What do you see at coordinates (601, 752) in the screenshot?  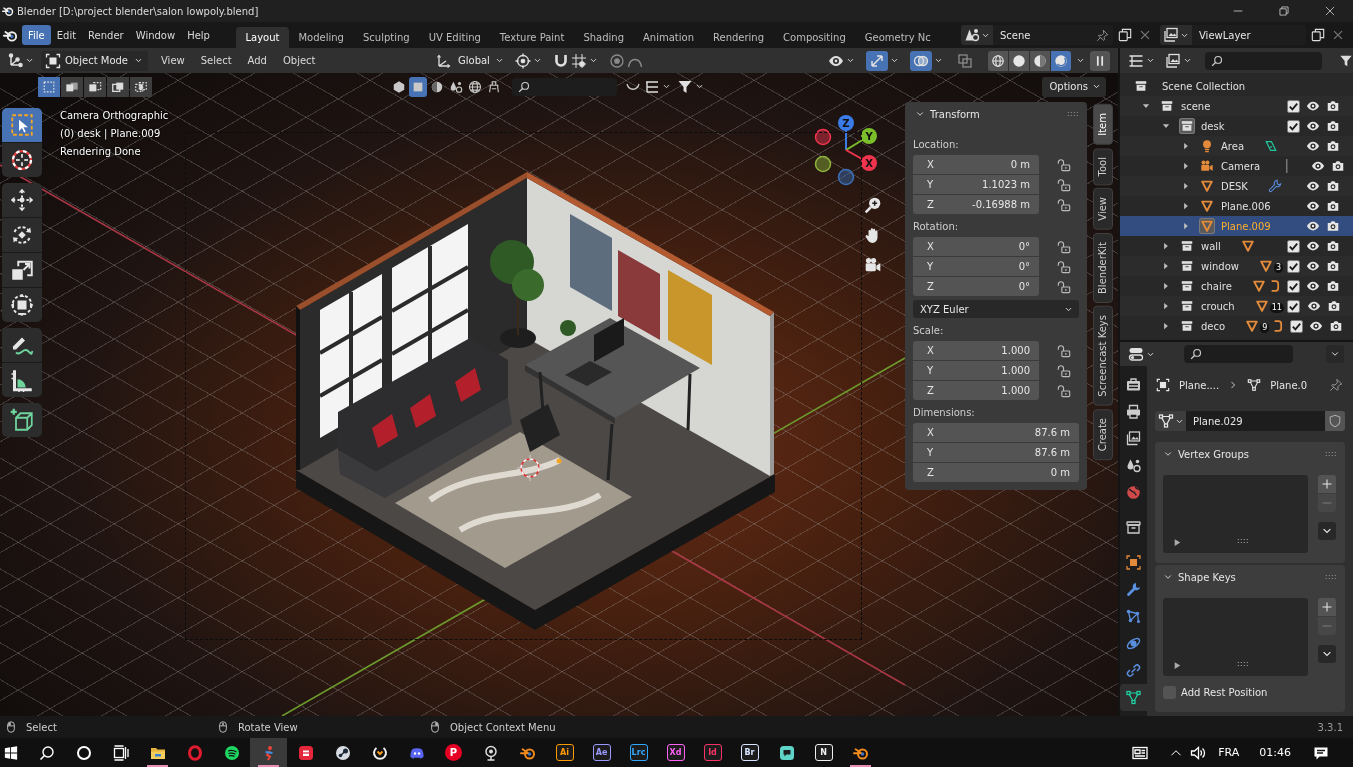 I see `taskbar-button: Ae` at bounding box center [601, 752].